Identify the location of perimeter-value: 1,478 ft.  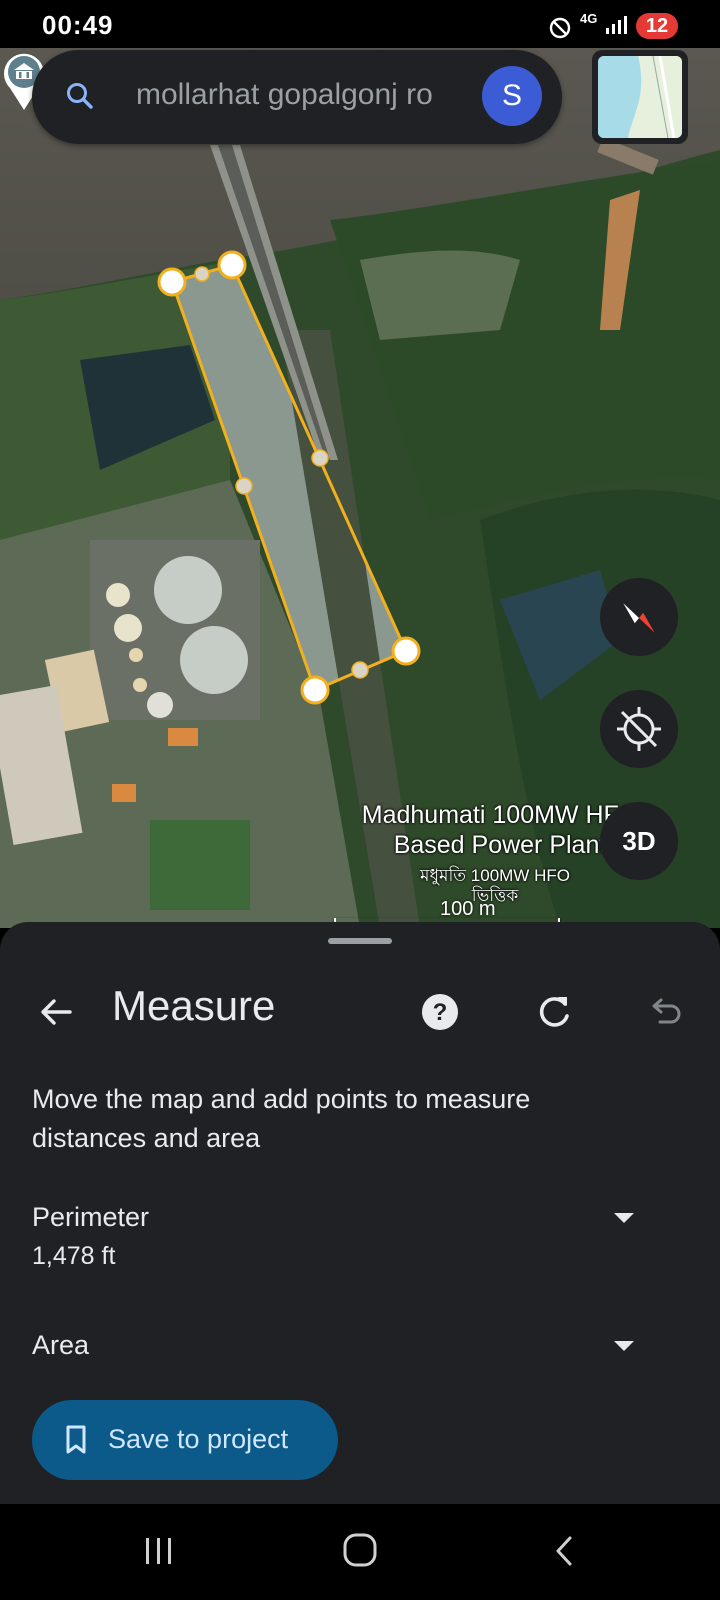
(74, 1256).